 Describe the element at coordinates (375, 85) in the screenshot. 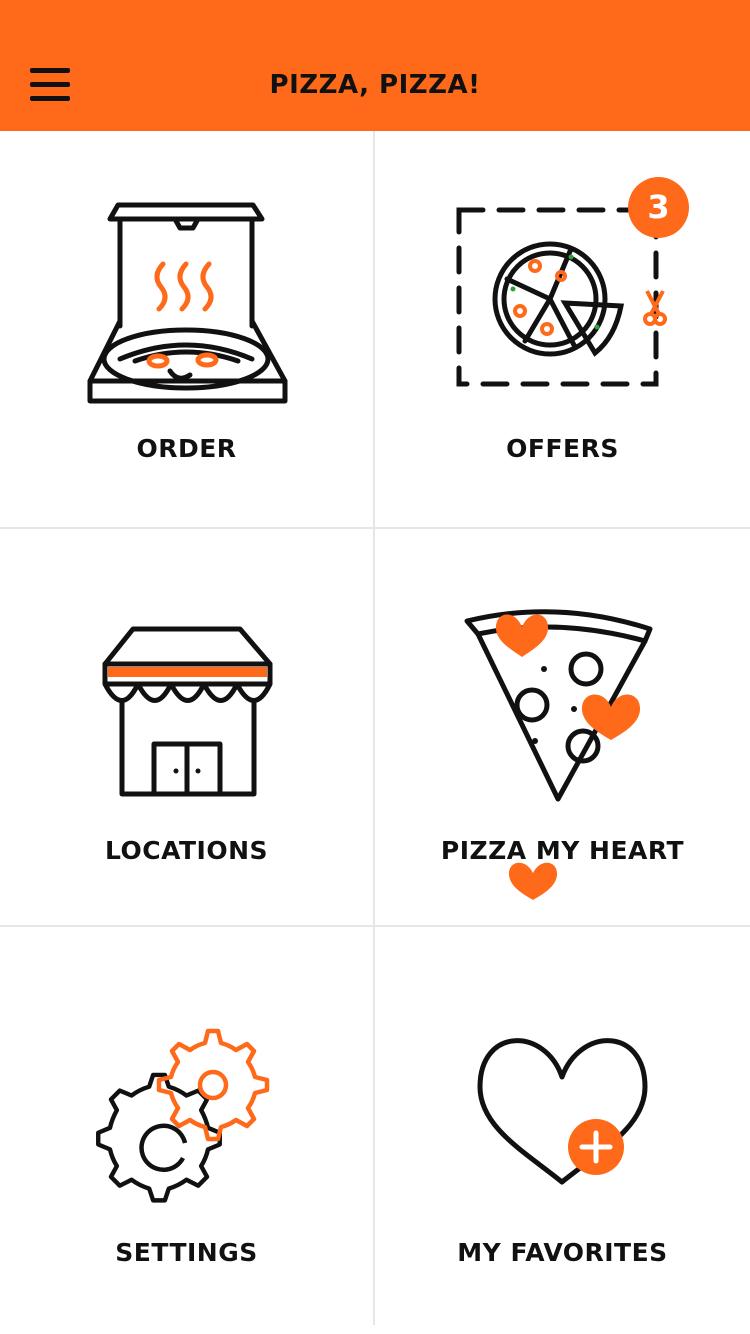

I see `app-title: PIZZA, PIZZA!` at that location.